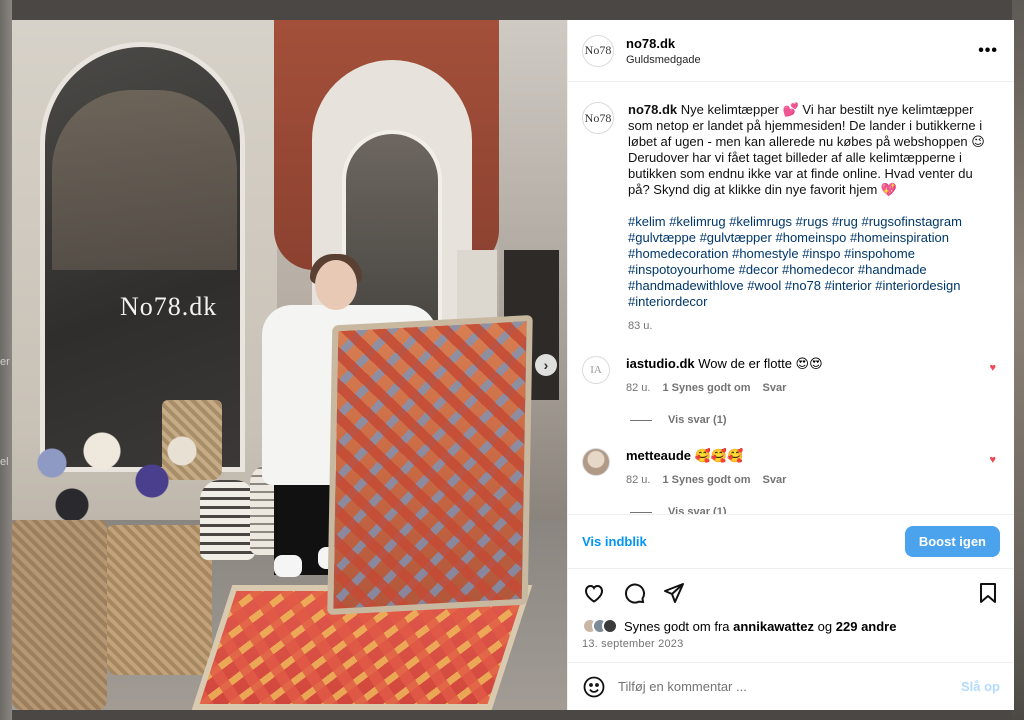 The image size is (1024, 720). What do you see at coordinates (614, 541) in the screenshot?
I see `view-insights-link: Vis indblik` at bounding box center [614, 541].